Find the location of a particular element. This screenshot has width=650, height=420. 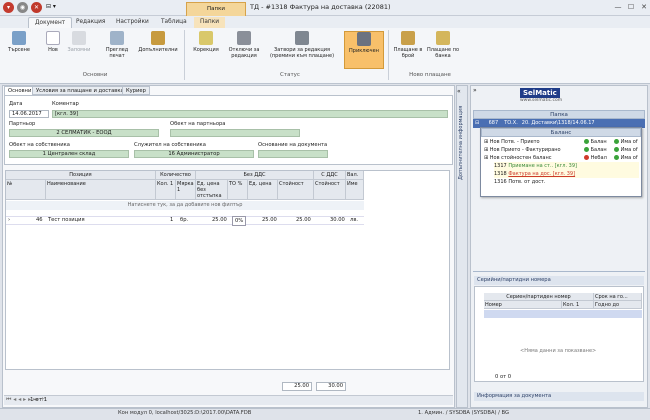

cell-unit: бр. is located at coordinates (184, 220).